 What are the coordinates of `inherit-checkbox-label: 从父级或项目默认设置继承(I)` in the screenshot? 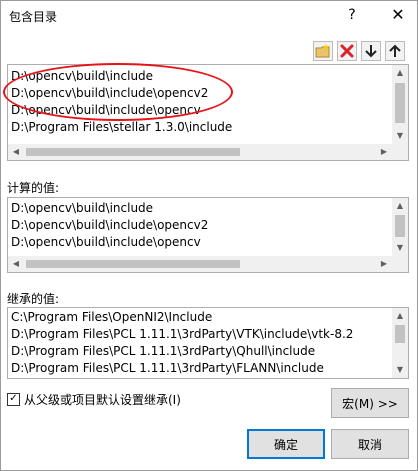 It's located at (102, 399).